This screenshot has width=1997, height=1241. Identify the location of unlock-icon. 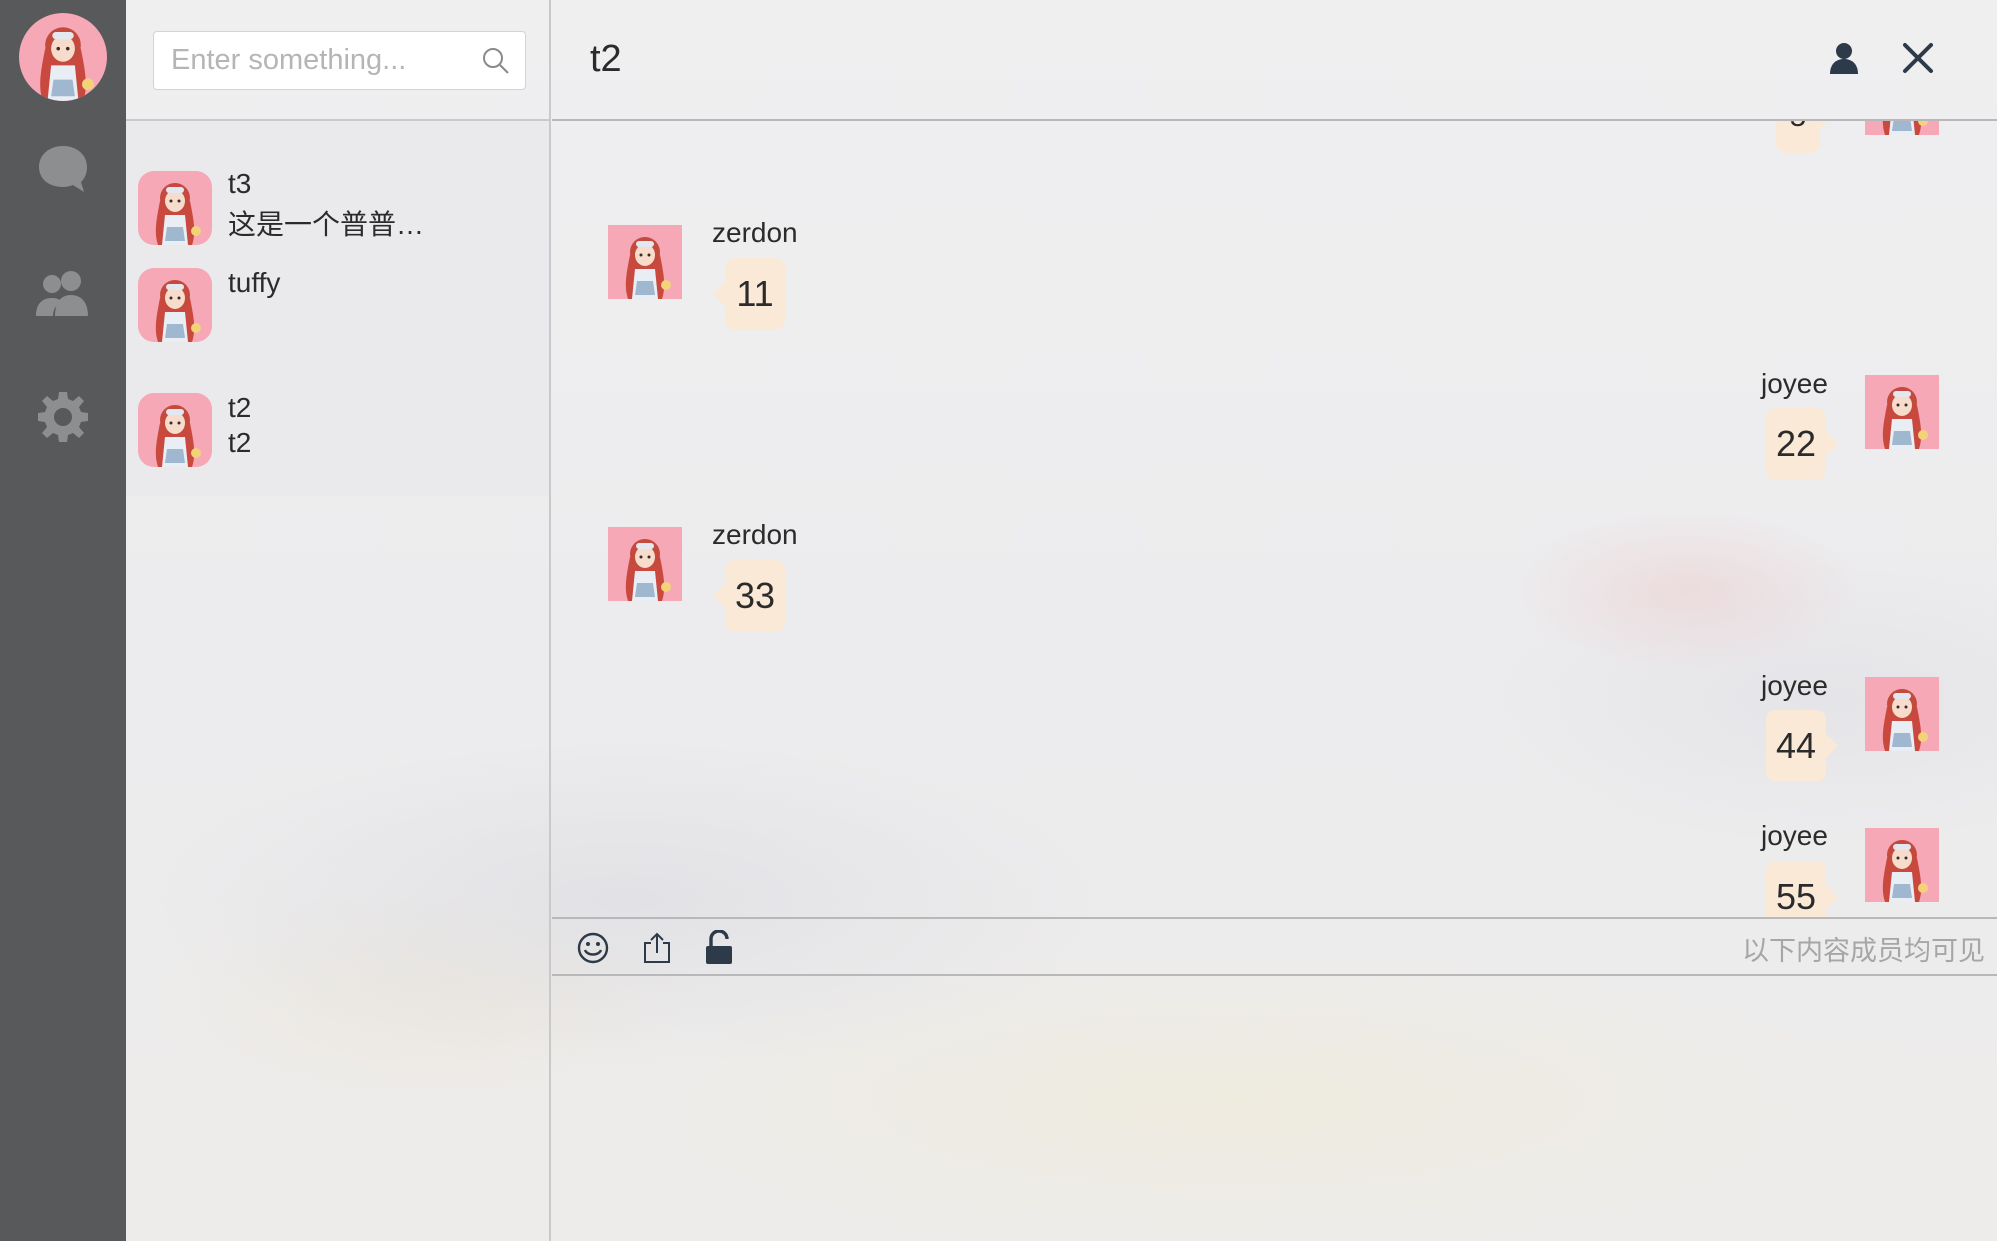
(719, 948).